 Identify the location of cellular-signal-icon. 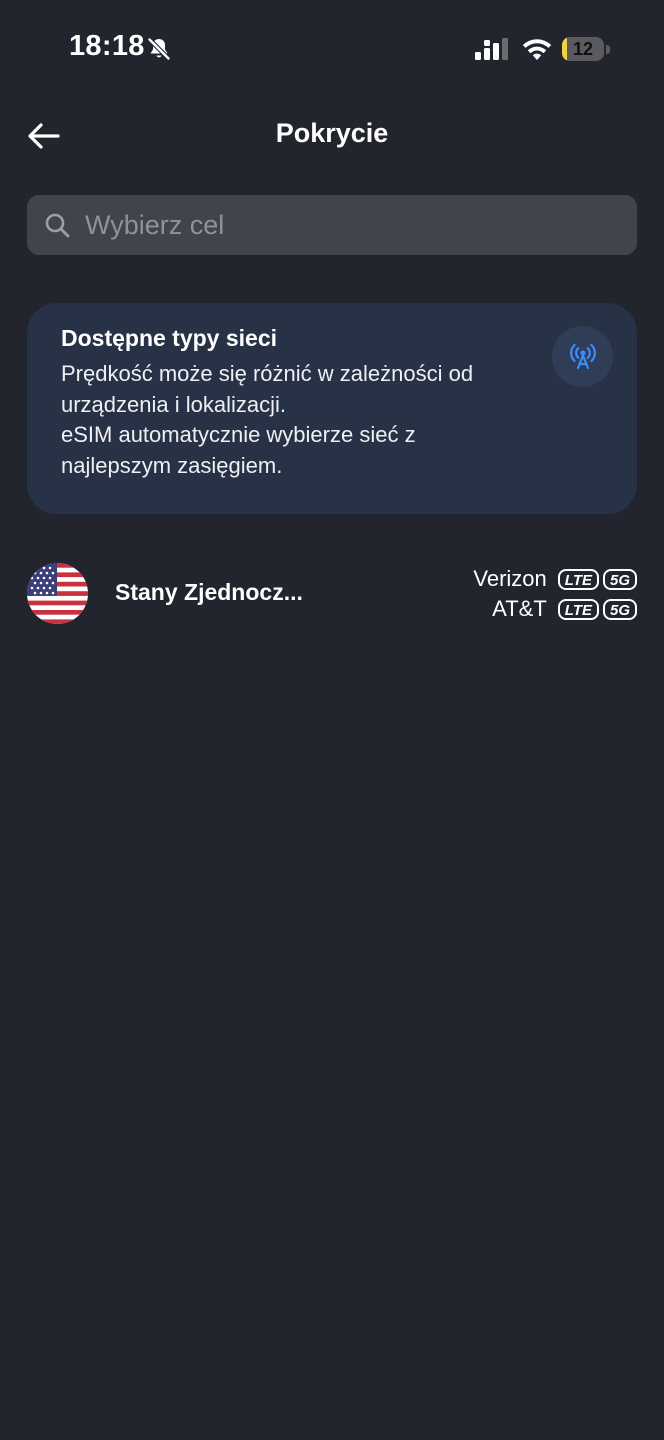
(491, 49).